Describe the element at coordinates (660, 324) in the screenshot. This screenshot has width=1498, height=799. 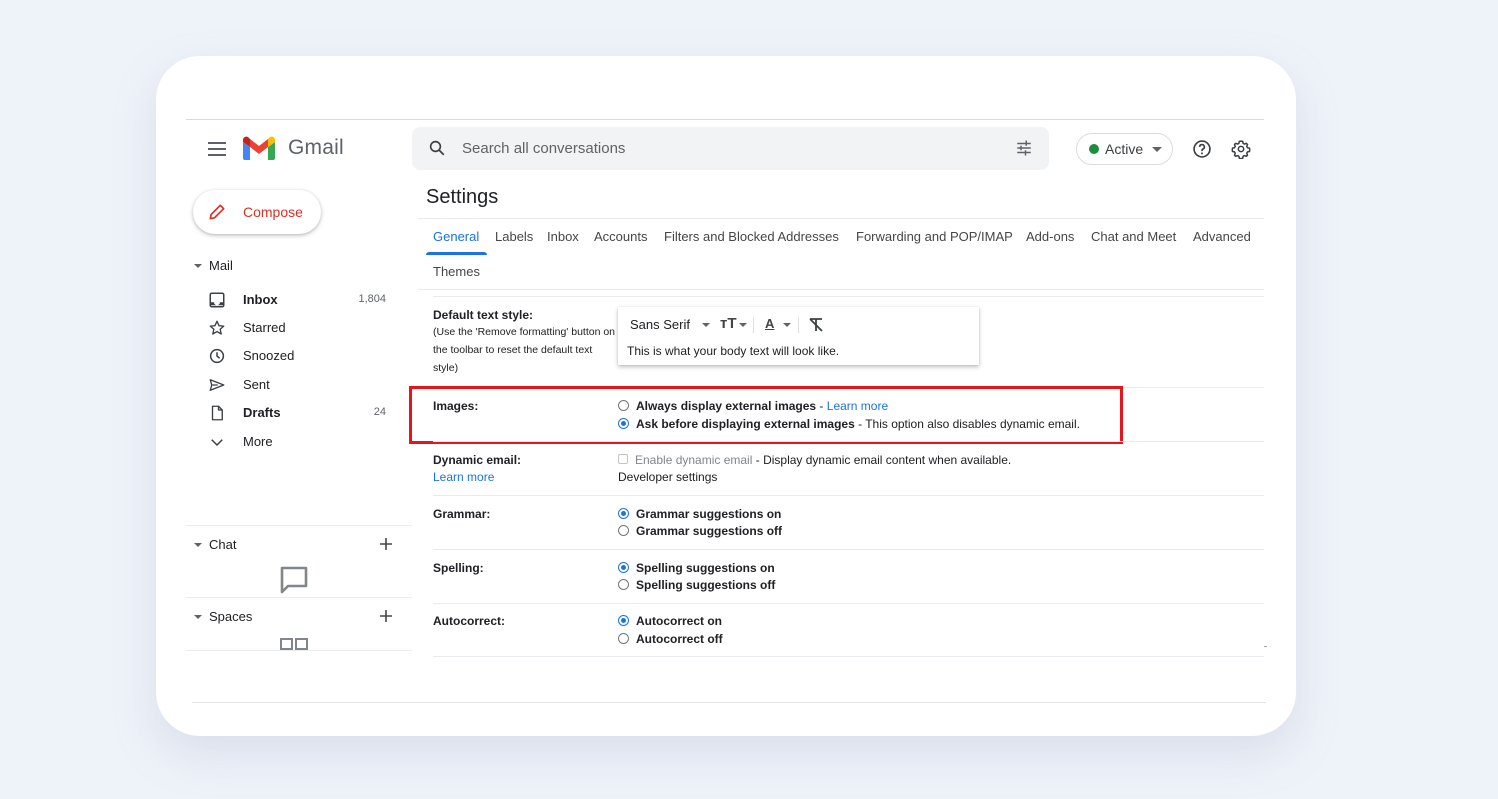
I see `font-family-dropdown: Sans Serif` at that location.